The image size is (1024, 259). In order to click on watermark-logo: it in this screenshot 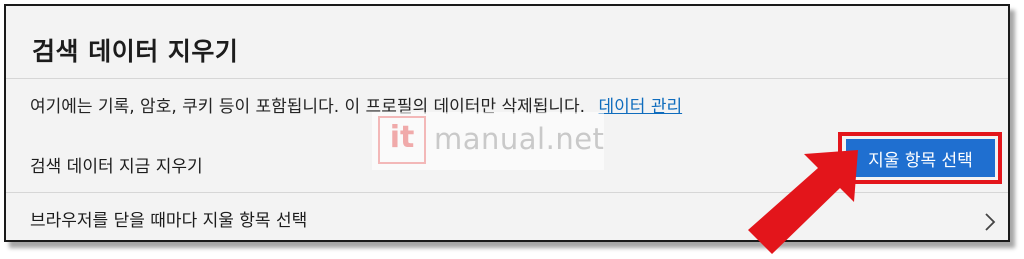, I will do `click(402, 140)`.